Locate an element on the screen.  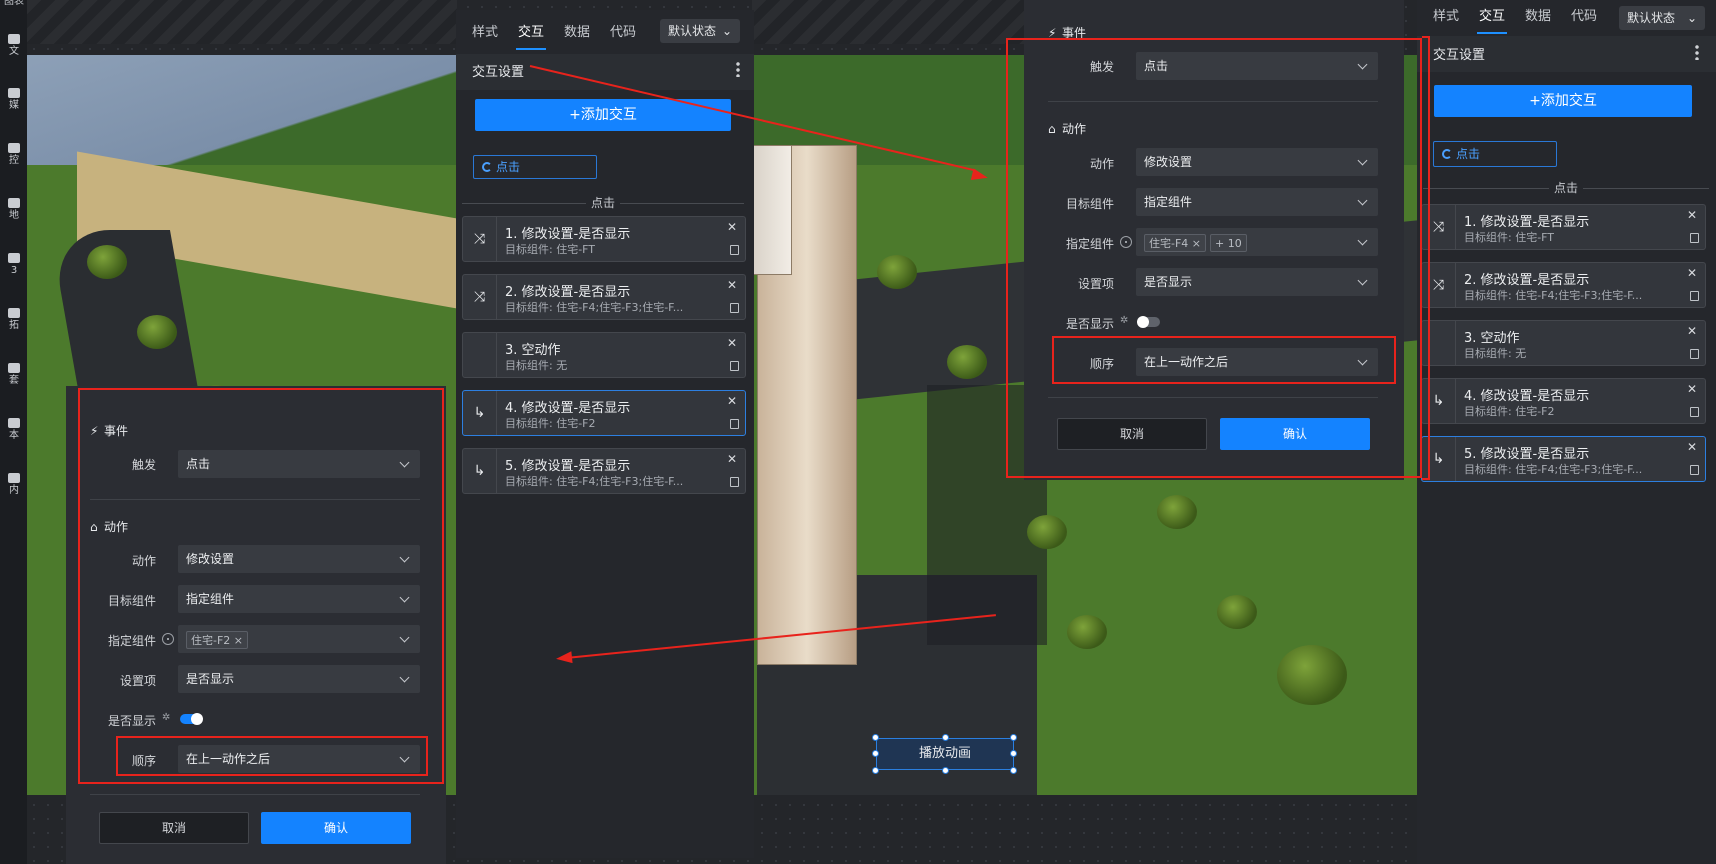
toolbar-item-control: 控 is located at coordinates (14, 155).